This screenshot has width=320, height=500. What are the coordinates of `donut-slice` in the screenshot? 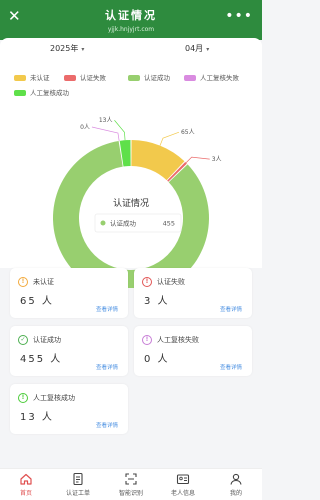 It's located at (158, 160).